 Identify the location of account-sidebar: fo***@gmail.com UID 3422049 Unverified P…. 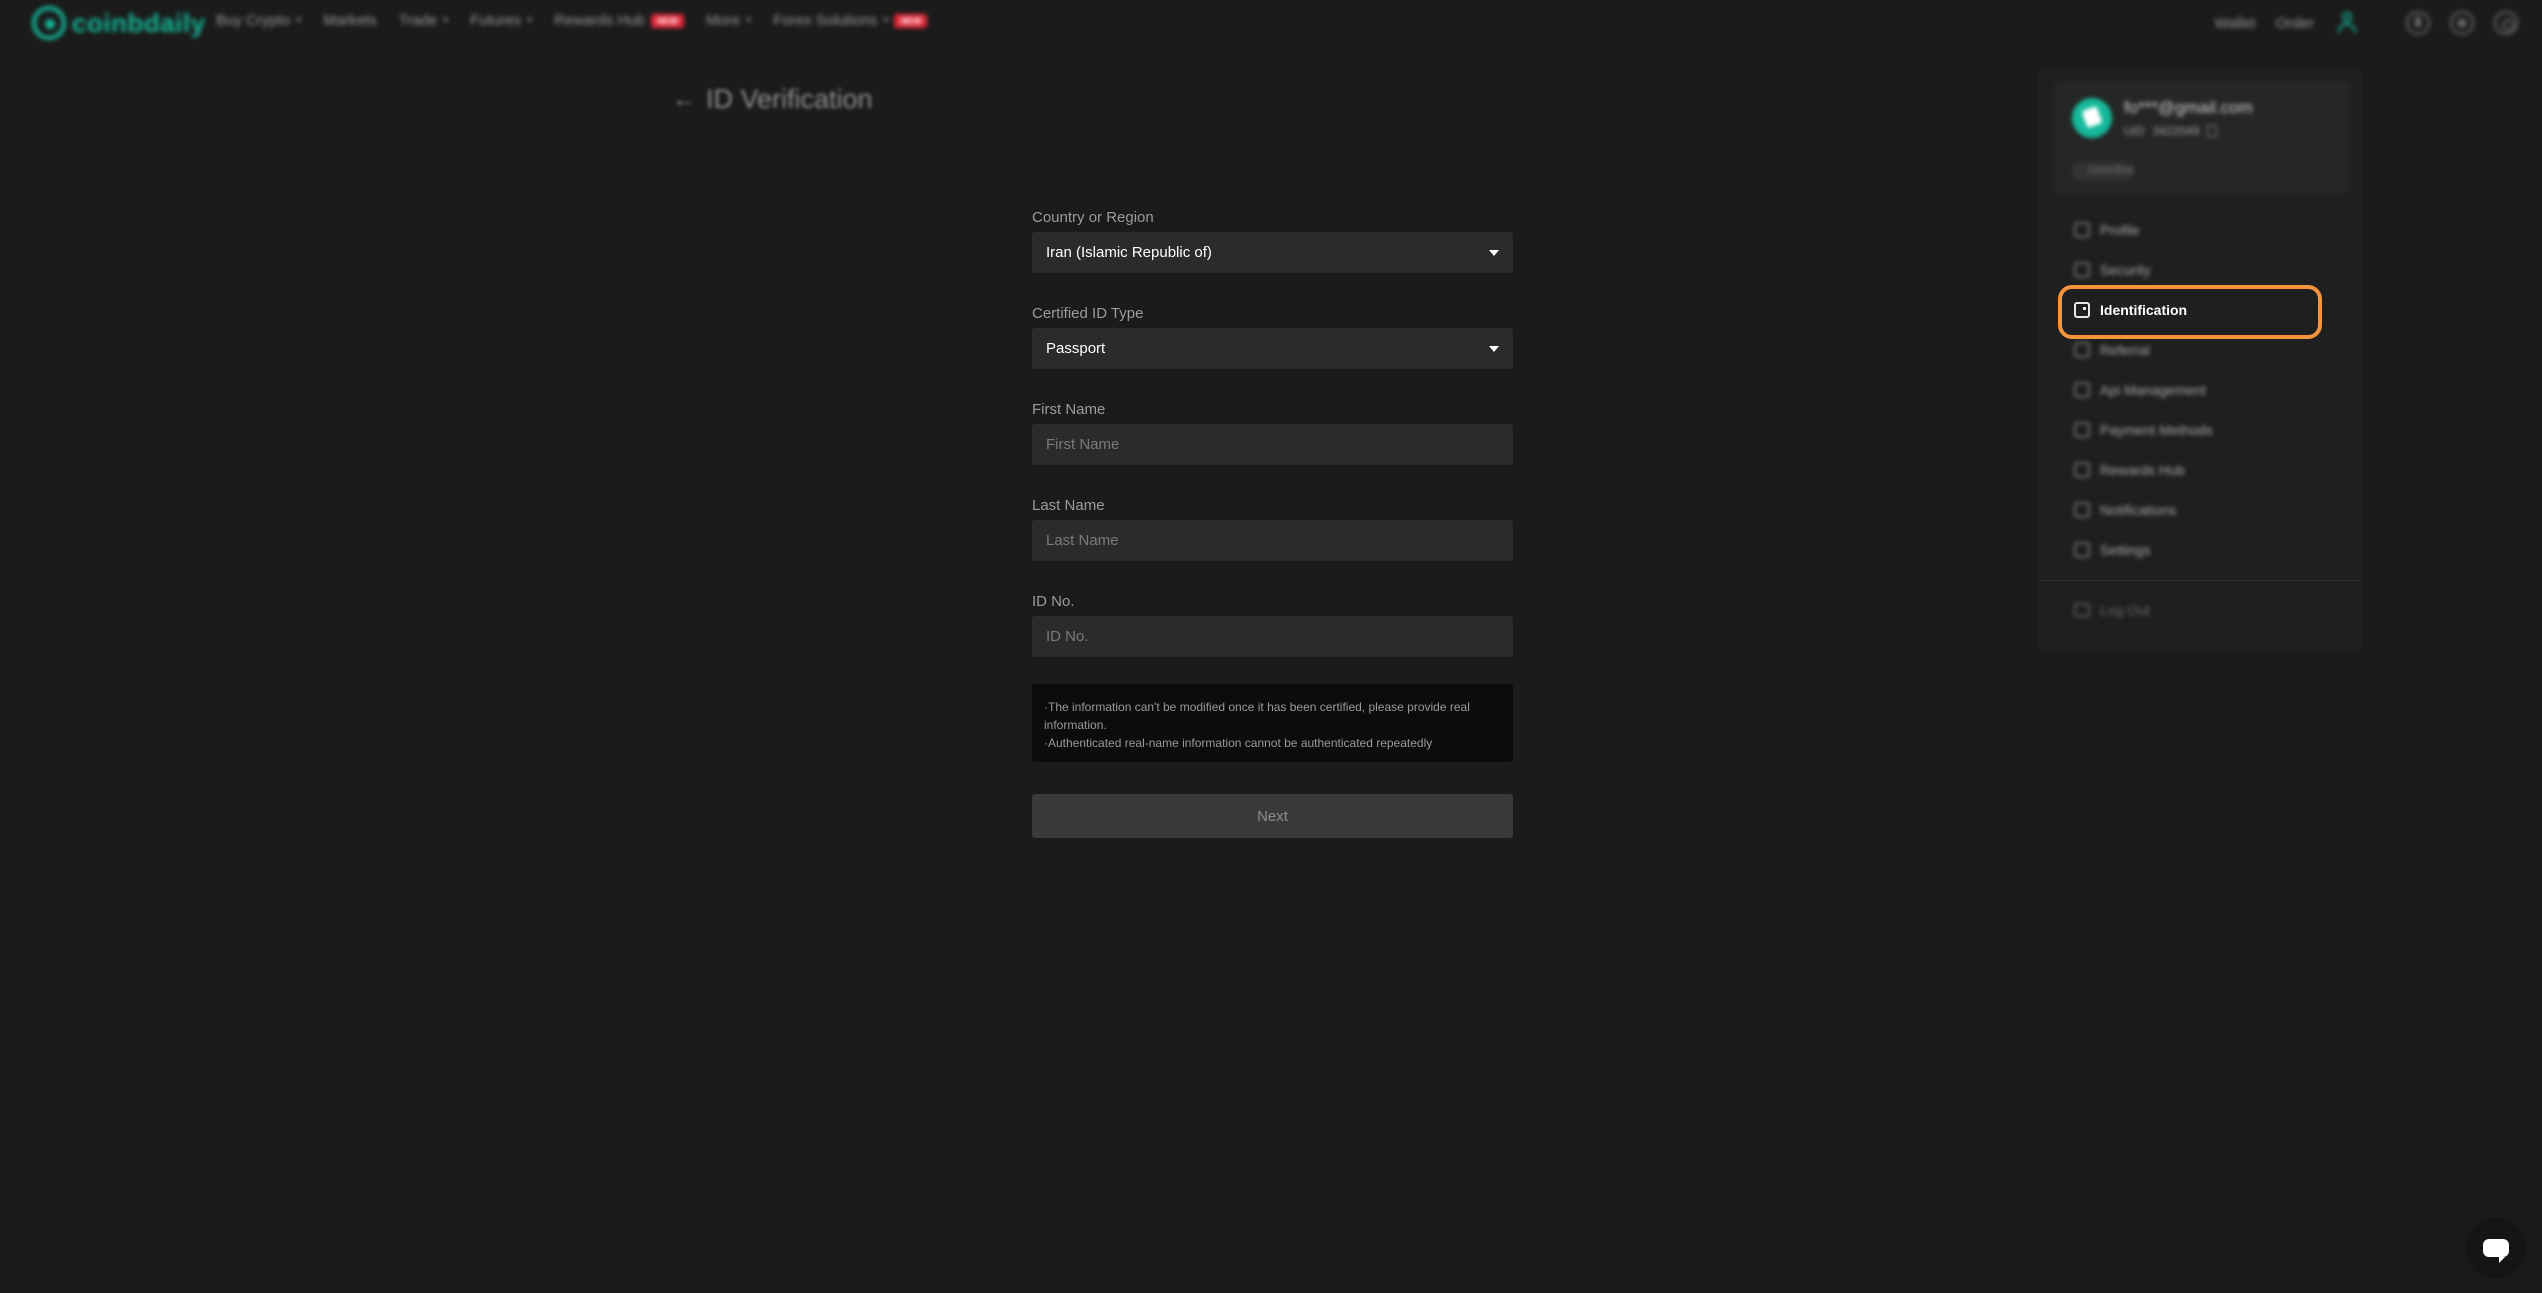
(2200, 361).